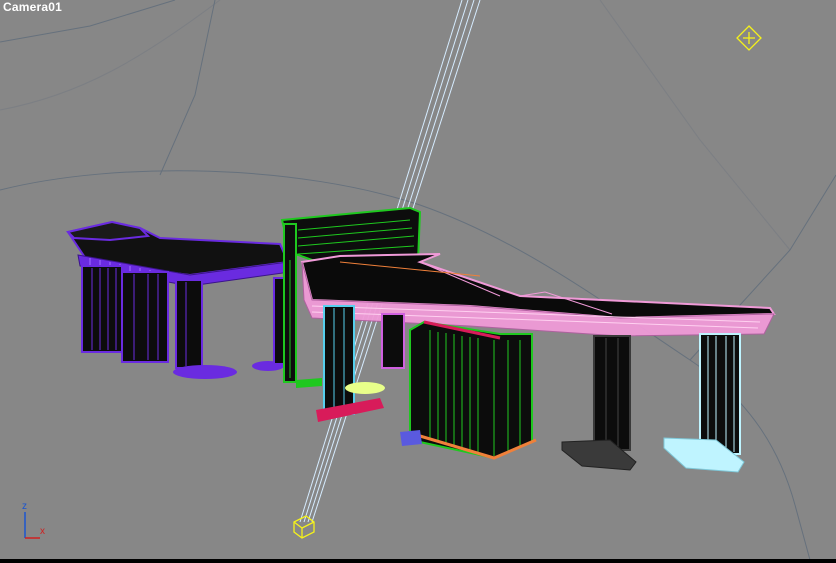 This screenshot has width=836, height=563. What do you see at coordinates (304, 527) in the screenshot?
I see `camera-object-icon` at bounding box center [304, 527].